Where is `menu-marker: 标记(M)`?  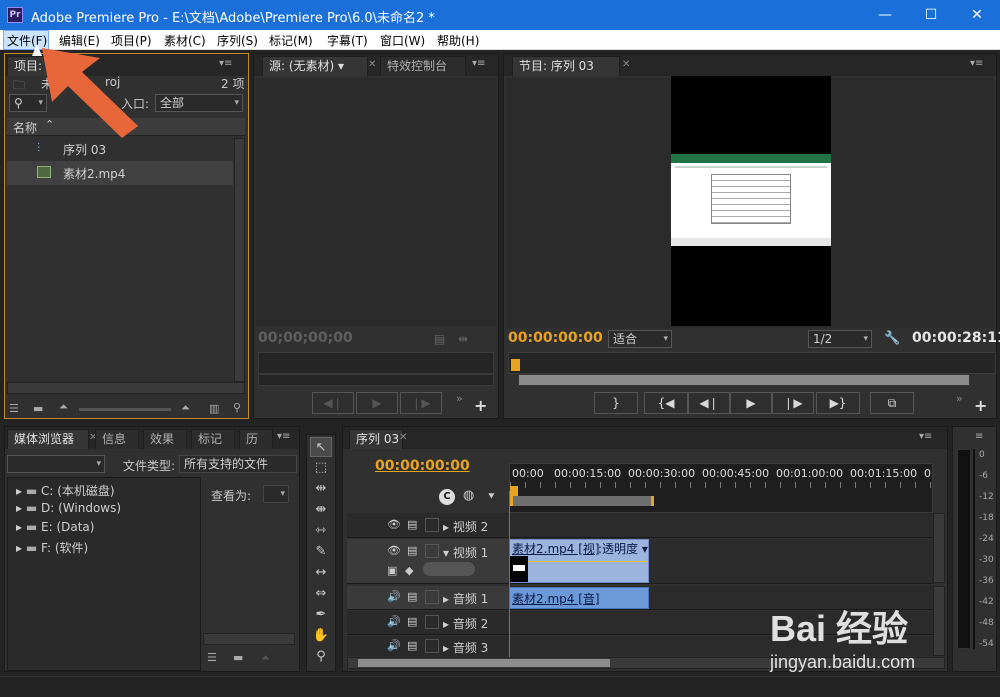
menu-marker: 标记(M) is located at coordinates (291, 40).